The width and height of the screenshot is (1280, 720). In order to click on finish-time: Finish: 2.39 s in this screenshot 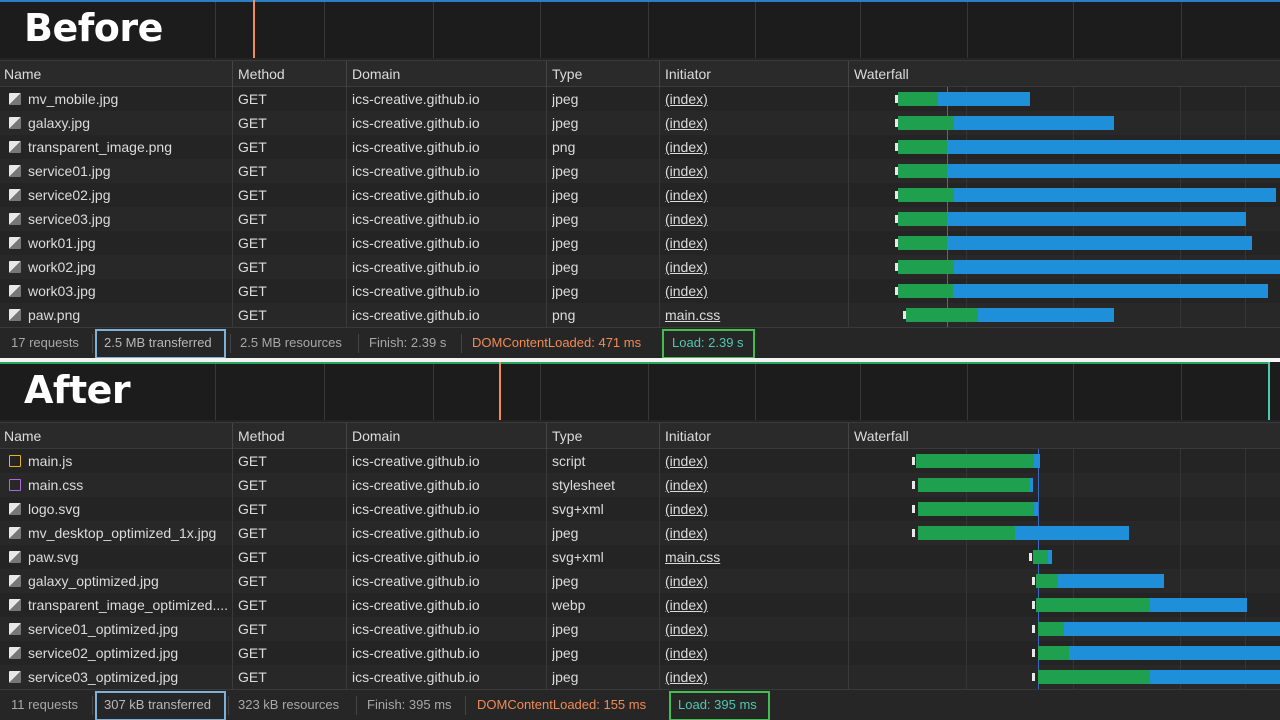, I will do `click(408, 342)`.